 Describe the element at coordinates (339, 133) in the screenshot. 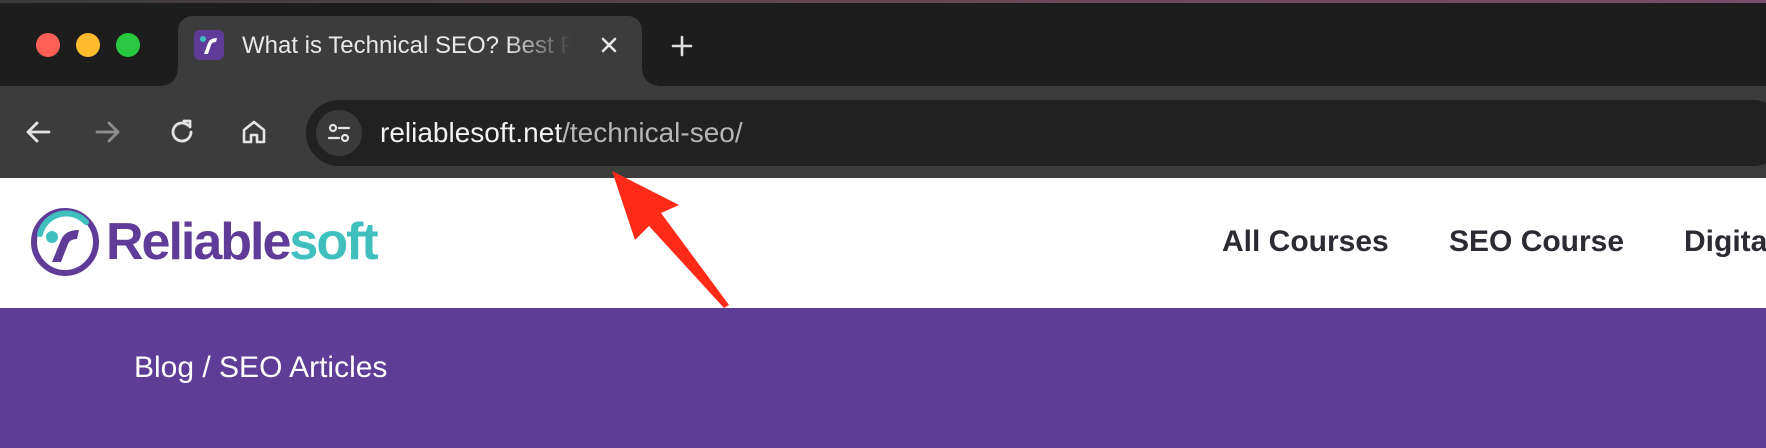

I see `site-info-icon` at that location.